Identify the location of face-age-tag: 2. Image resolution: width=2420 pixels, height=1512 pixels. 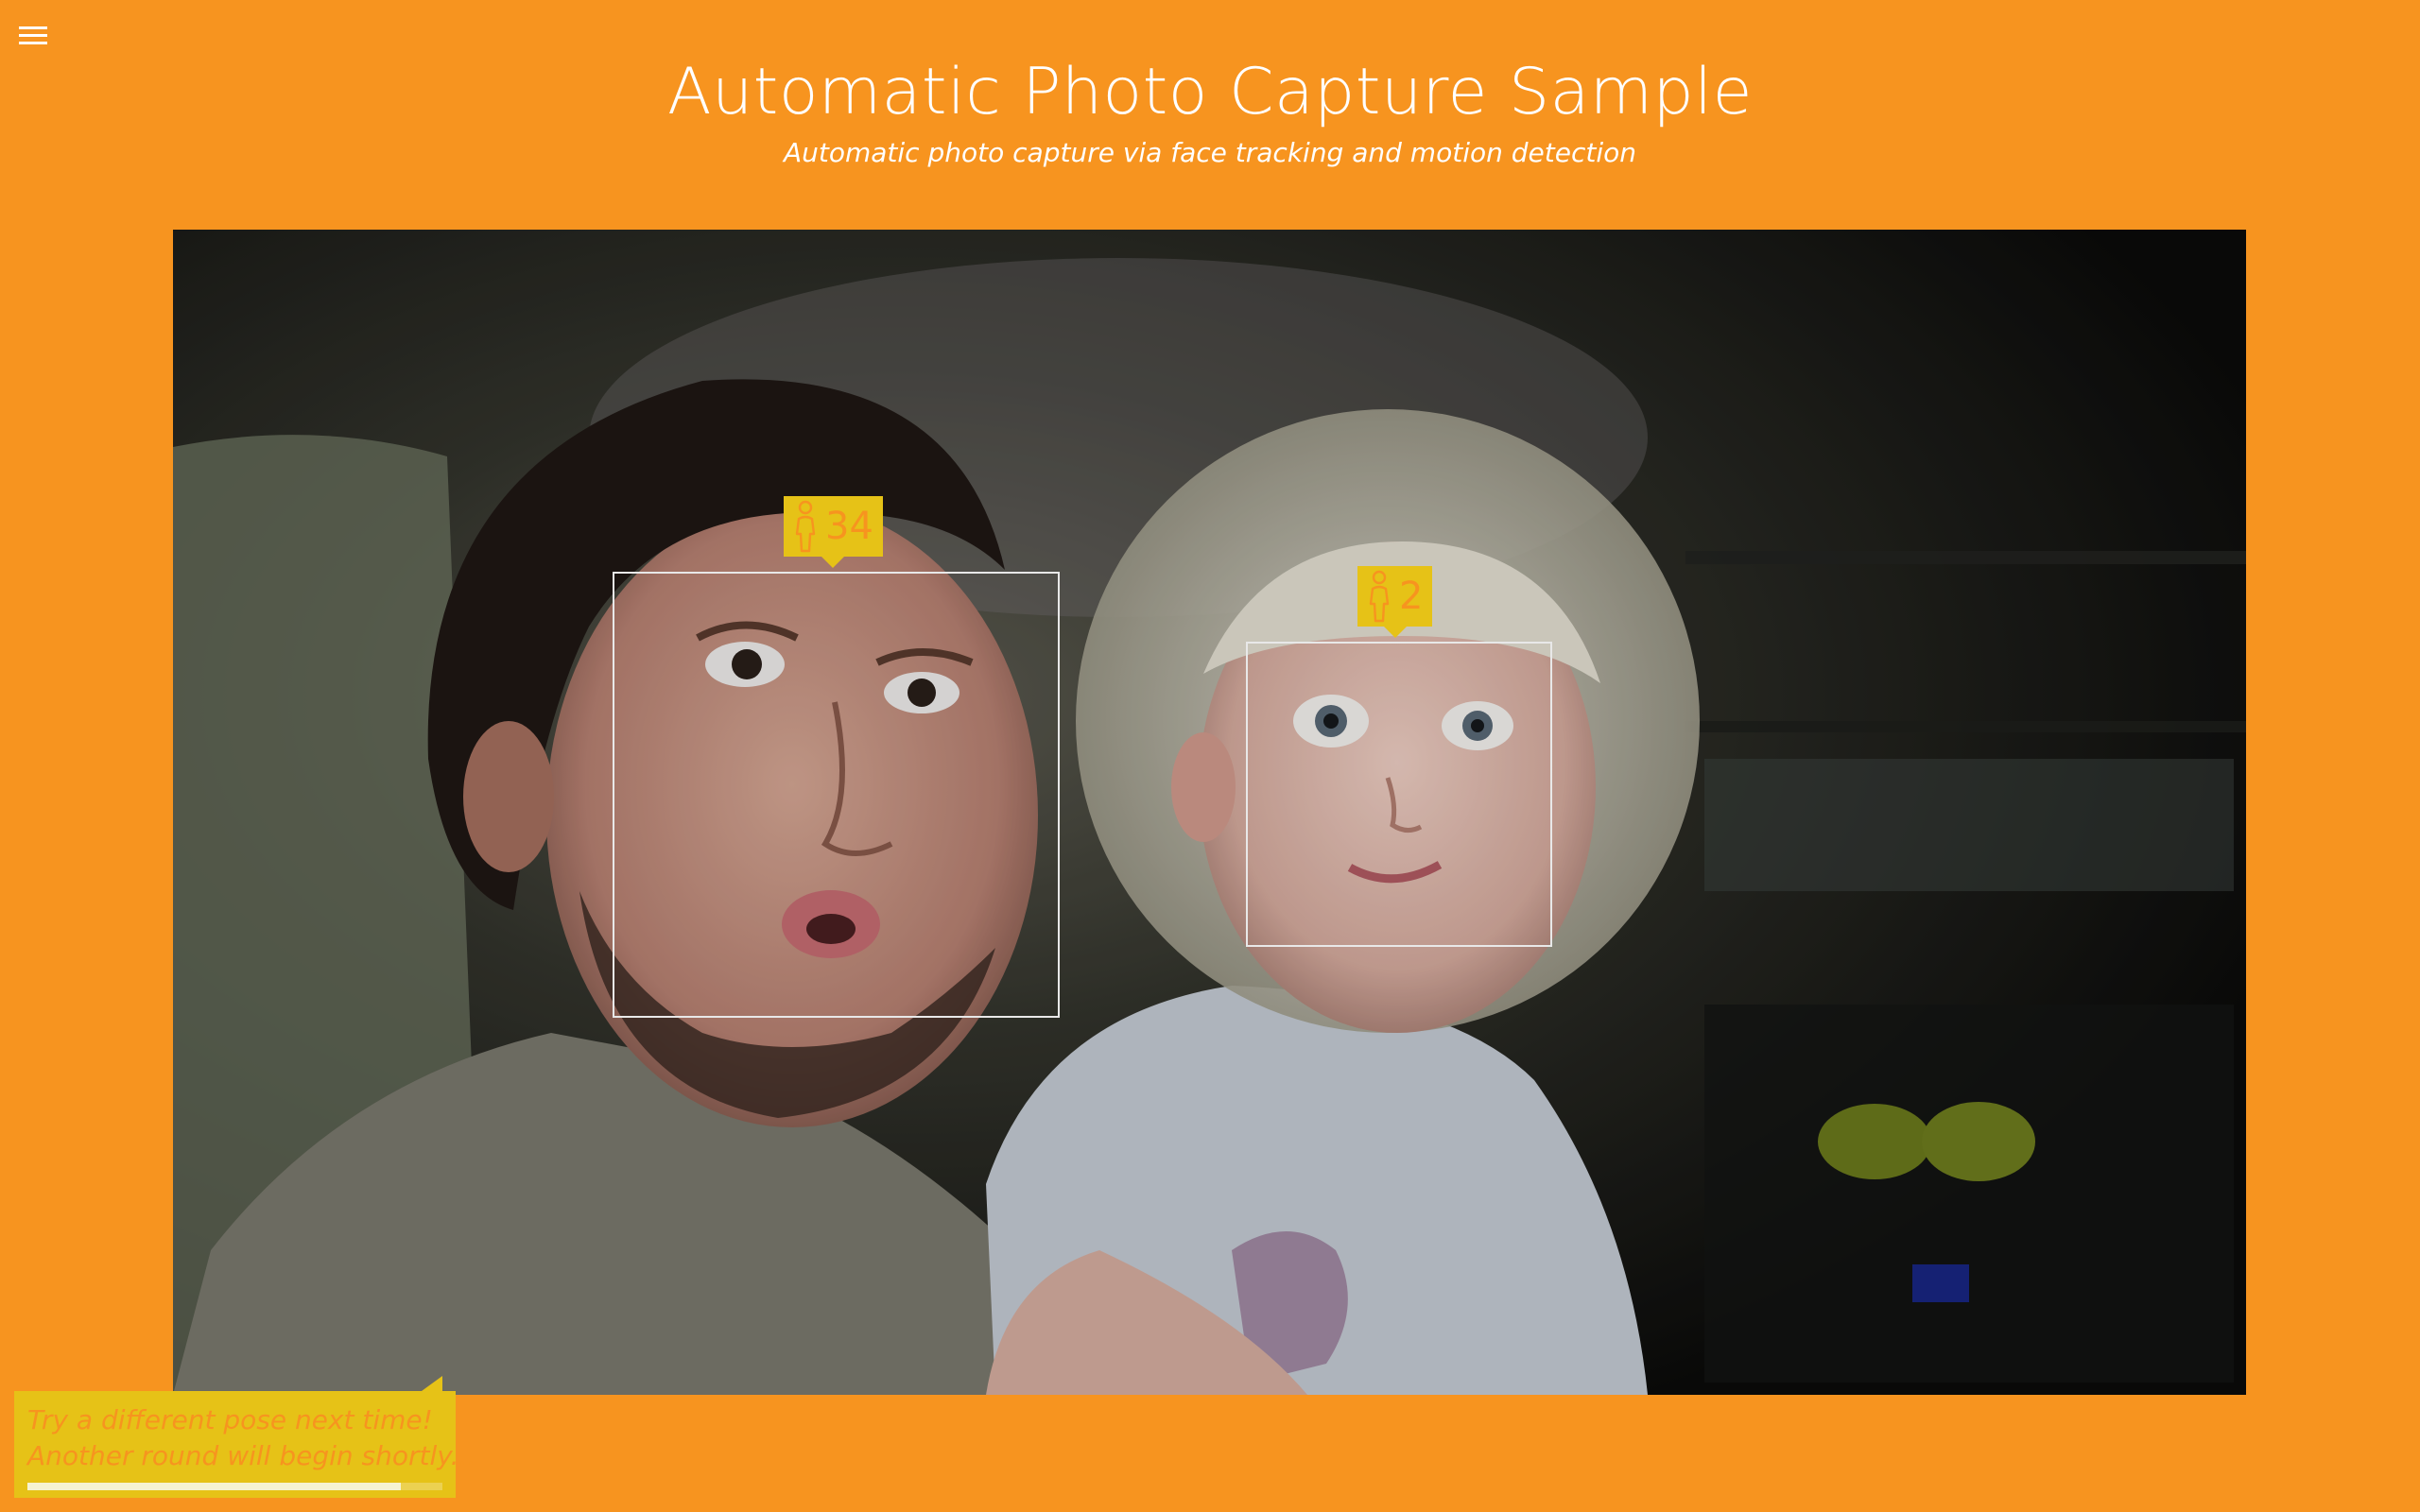
(1395, 602).